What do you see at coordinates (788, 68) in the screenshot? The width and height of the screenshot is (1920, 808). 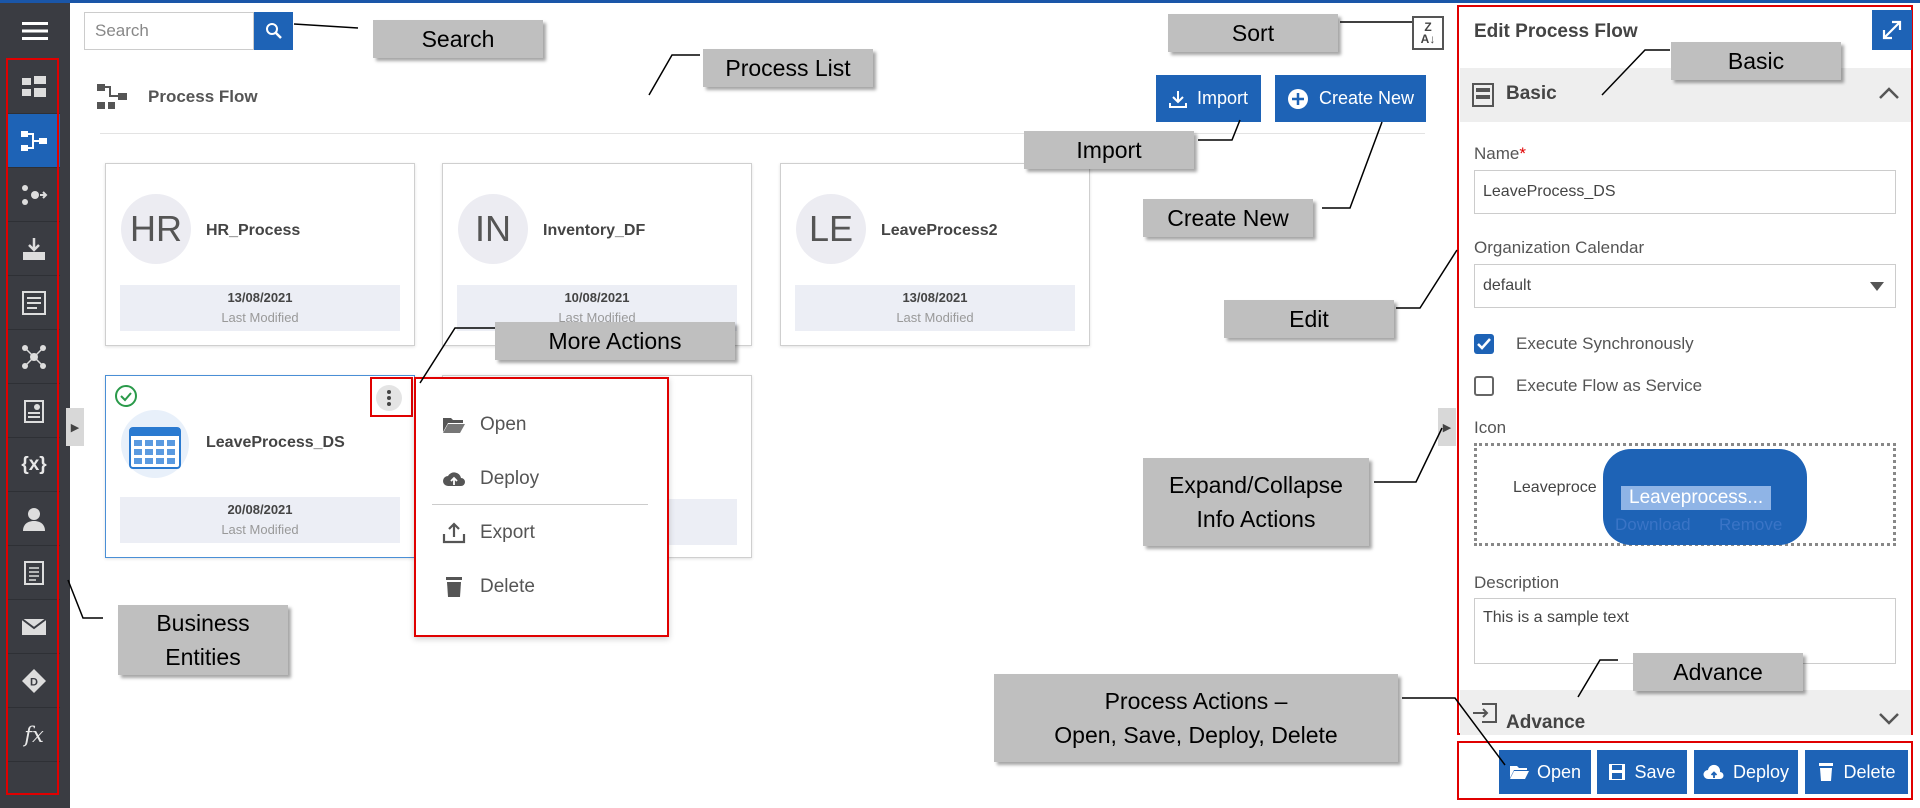 I see `callout-process-list: Process List` at bounding box center [788, 68].